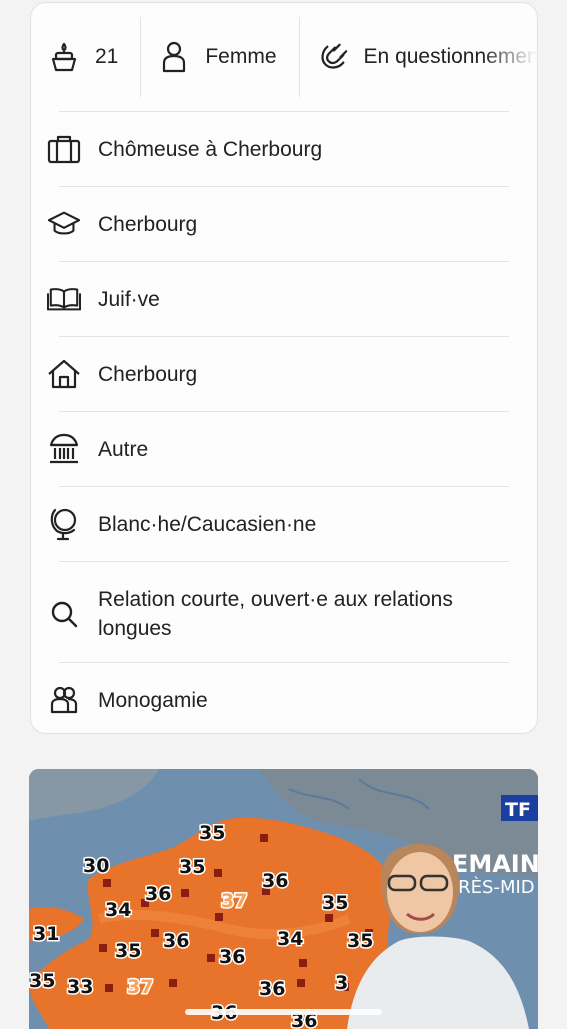 This screenshot has width=567, height=1029. Describe the element at coordinates (148, 224) in the screenshot. I see `education-label: Cherbourg` at that location.